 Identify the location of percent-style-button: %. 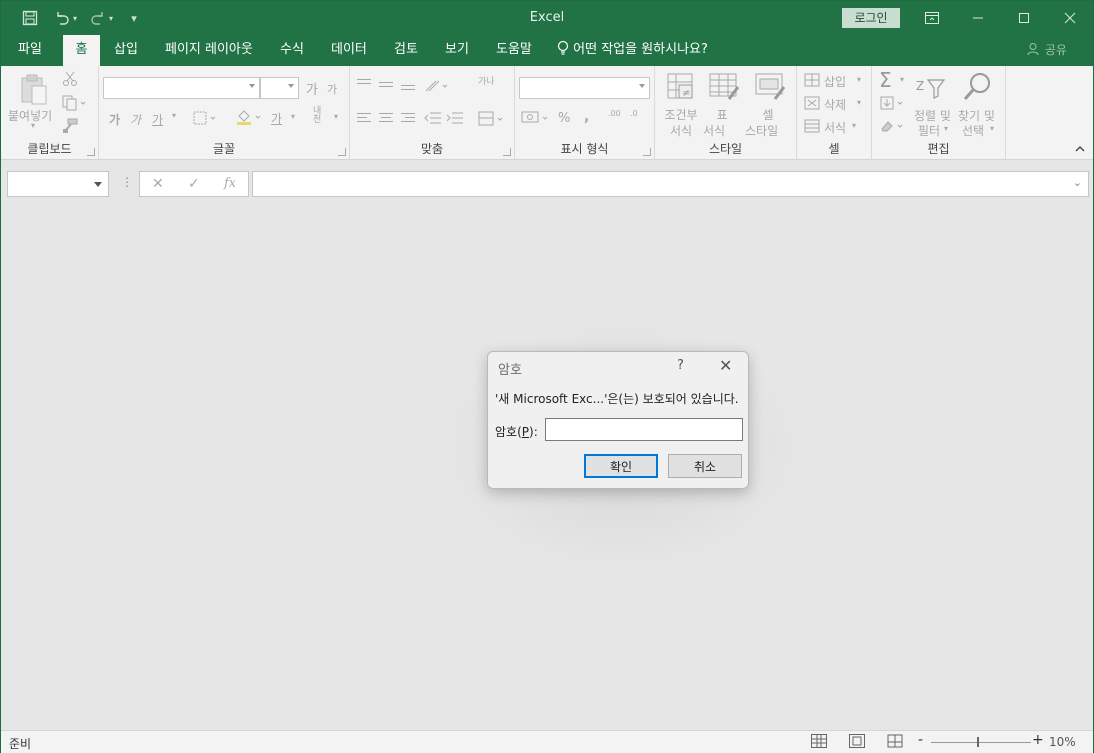
(564, 118).